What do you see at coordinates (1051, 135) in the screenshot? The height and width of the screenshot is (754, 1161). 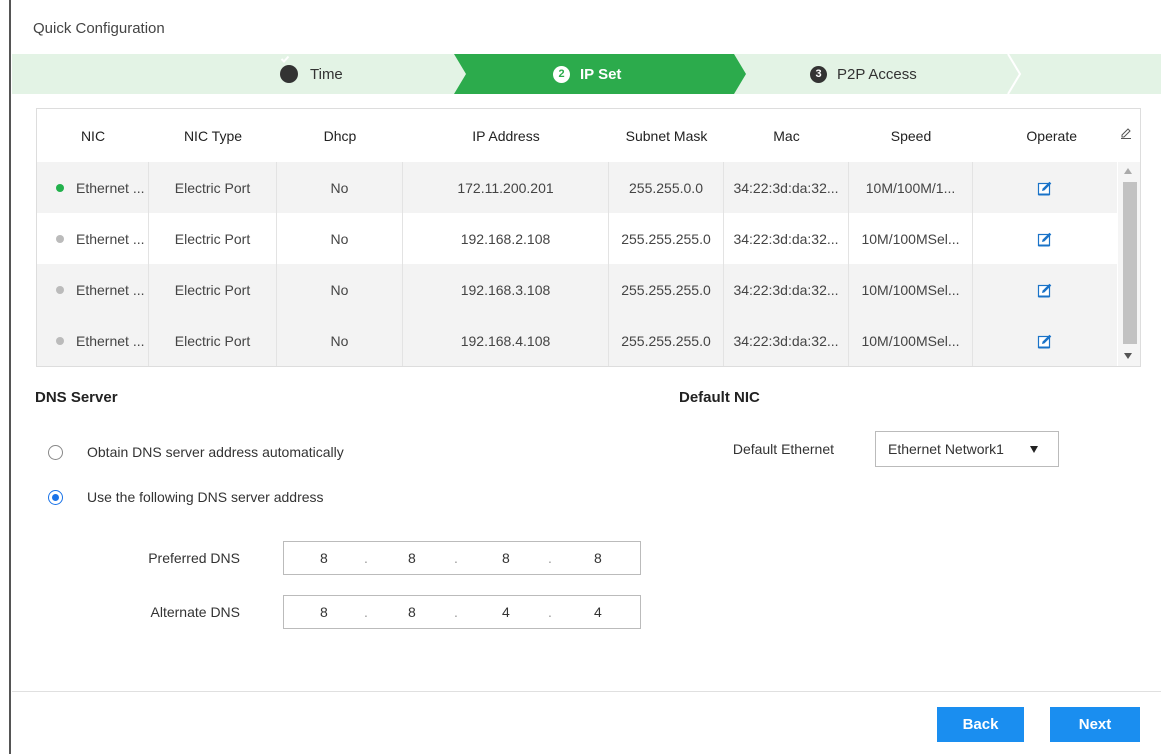 I see `col-operate: Operate` at bounding box center [1051, 135].